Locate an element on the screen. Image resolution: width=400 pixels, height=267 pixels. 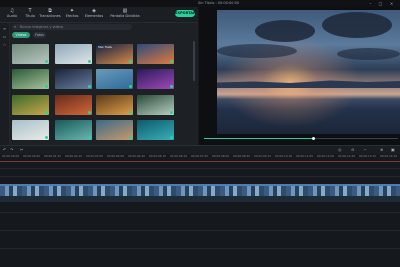
tool-elementos: ◈ Elementos is located at coordinates (94, 14).